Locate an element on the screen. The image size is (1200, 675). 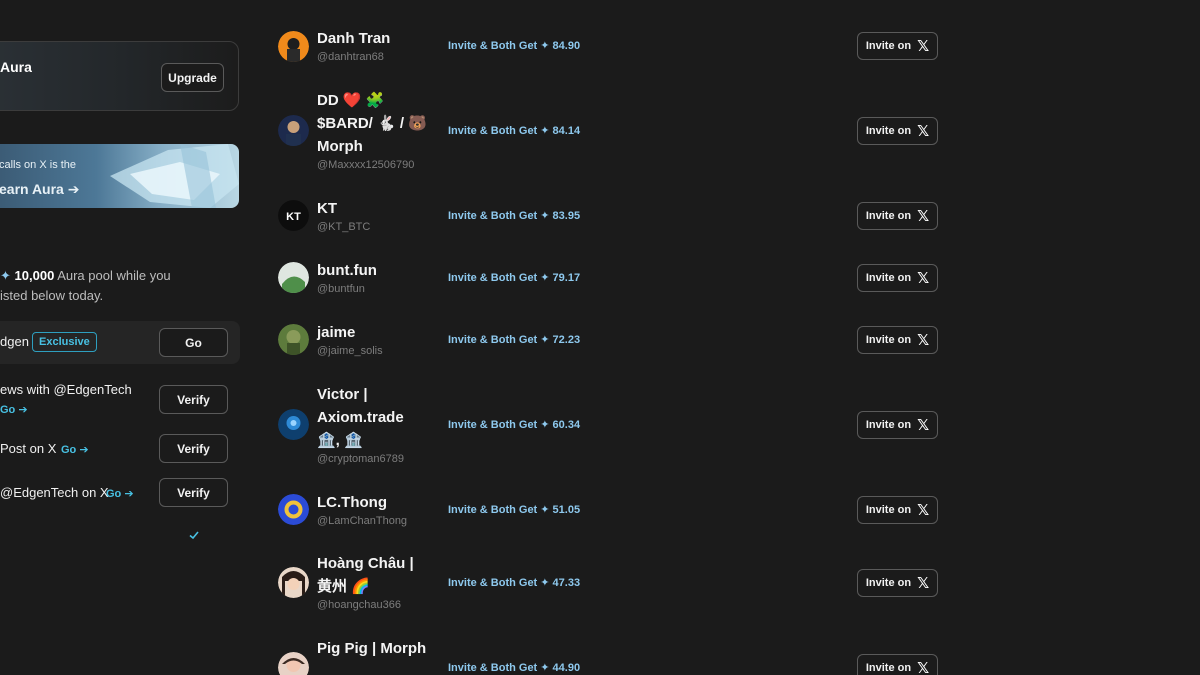
user-handle: @jaime_solis is located at coordinates (350, 351).